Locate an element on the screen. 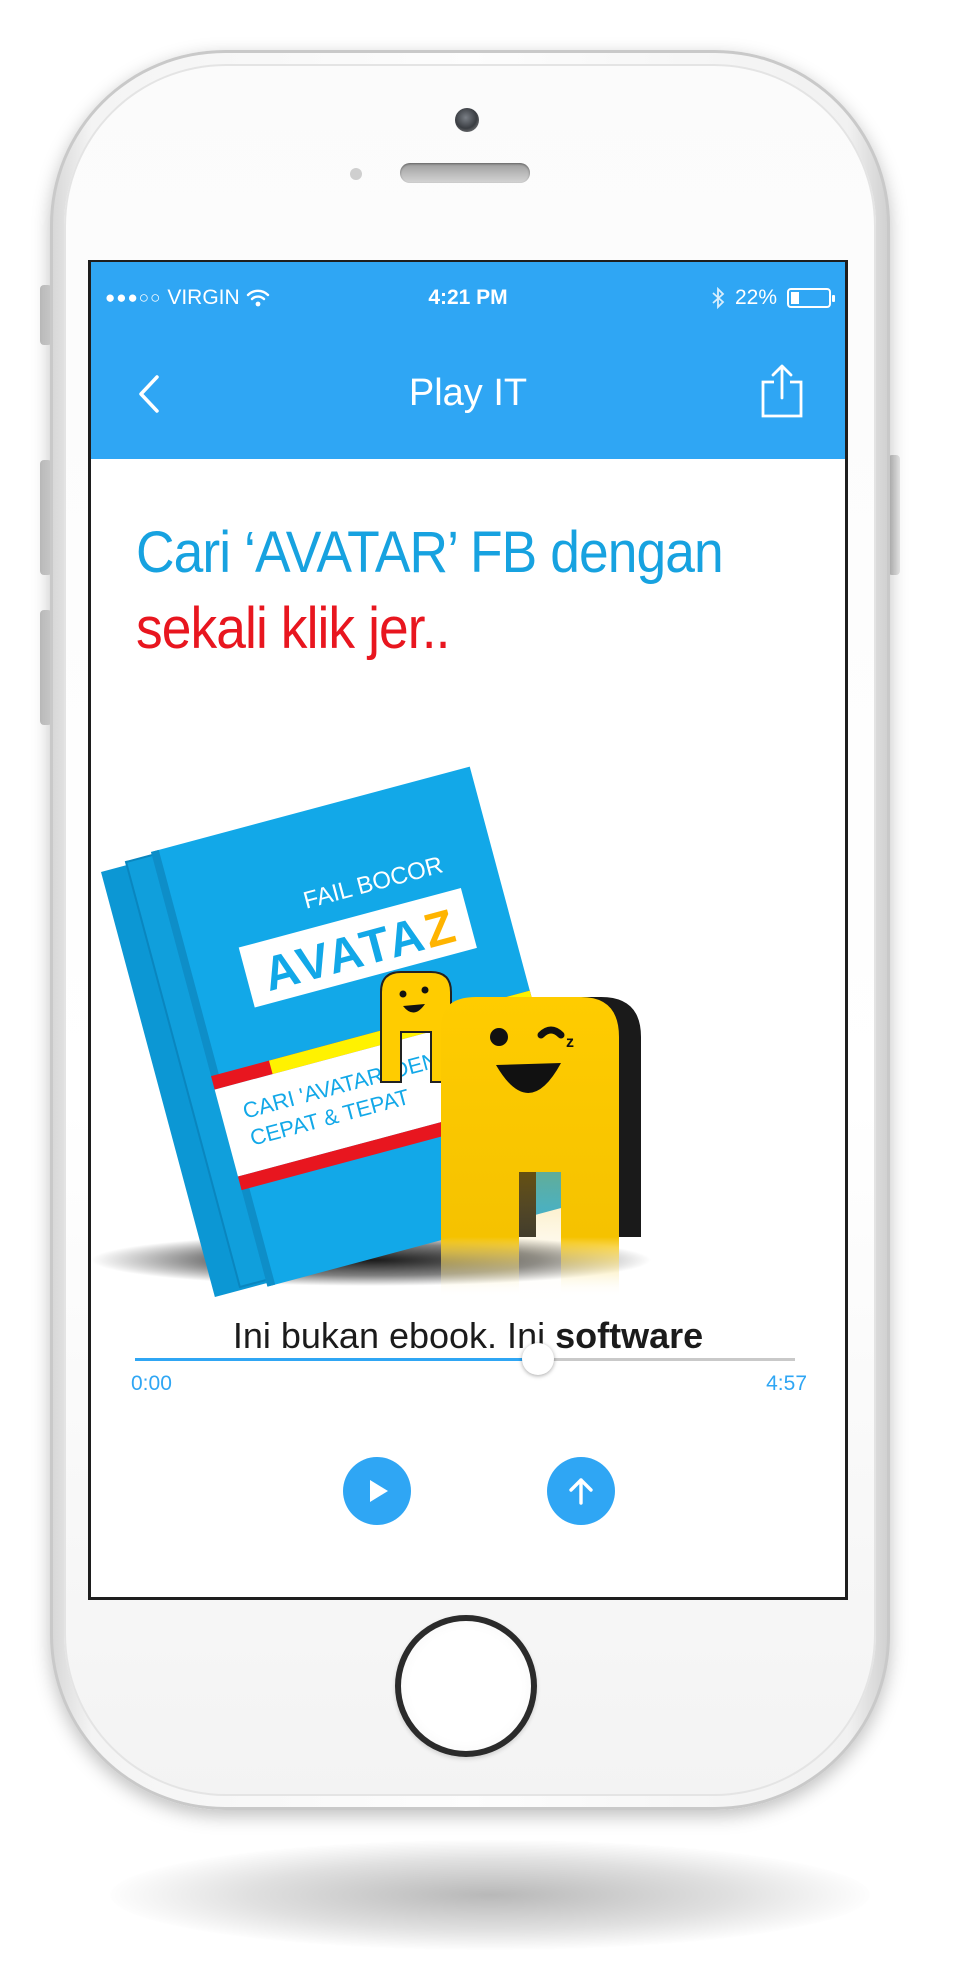 The width and height of the screenshot is (973, 1966). status-right: 22% is located at coordinates (773, 298).